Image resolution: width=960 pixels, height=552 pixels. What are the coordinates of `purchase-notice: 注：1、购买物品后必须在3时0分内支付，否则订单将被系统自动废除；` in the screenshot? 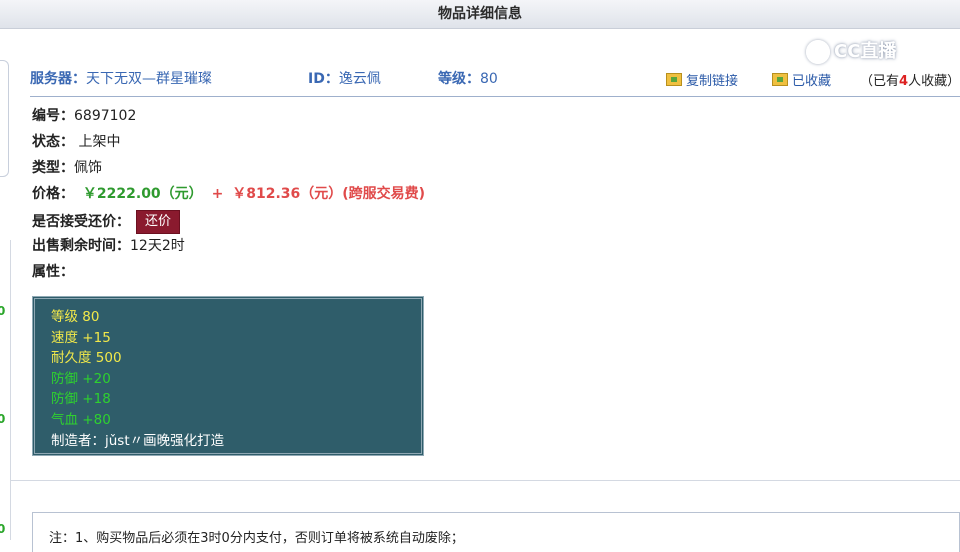 It's located at (496, 532).